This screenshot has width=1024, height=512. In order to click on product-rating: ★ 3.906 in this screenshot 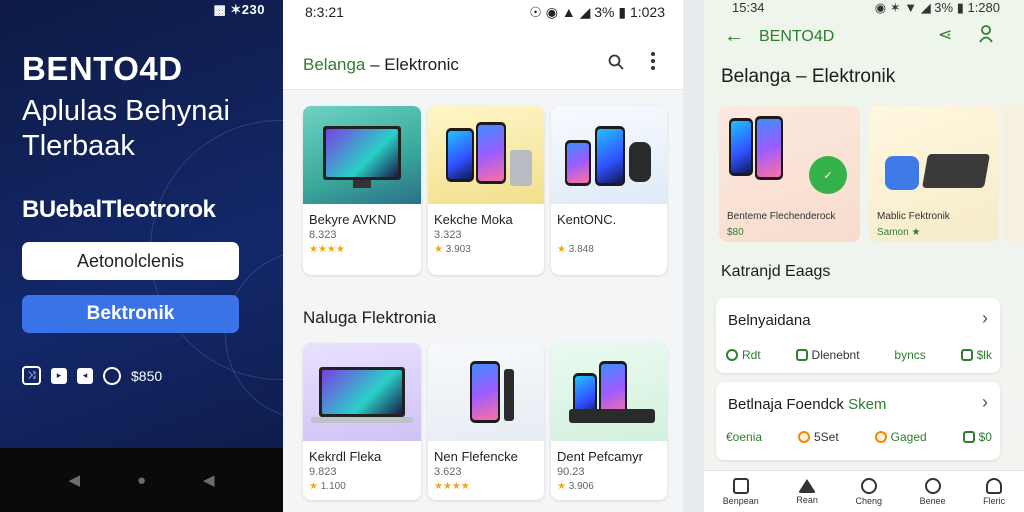, I will do `click(575, 486)`.